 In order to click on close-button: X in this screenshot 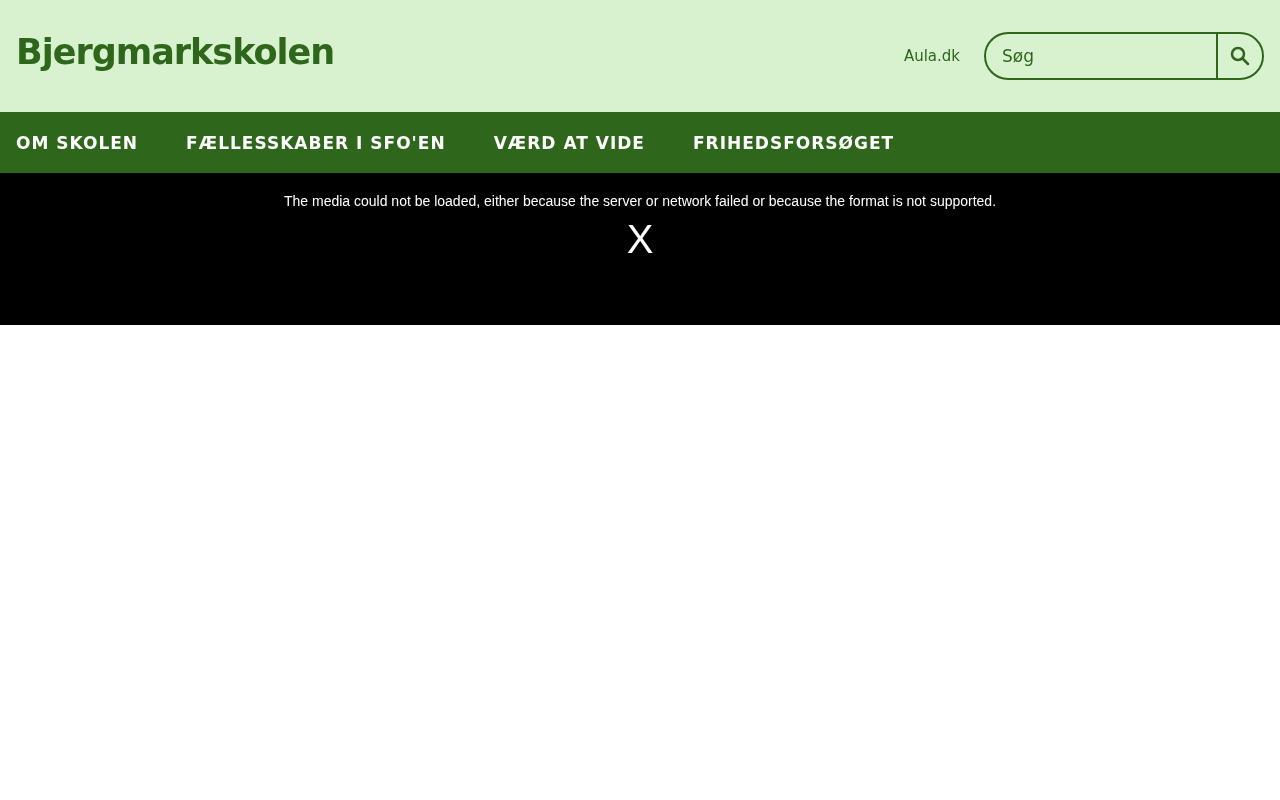, I will do `click(640, 239)`.